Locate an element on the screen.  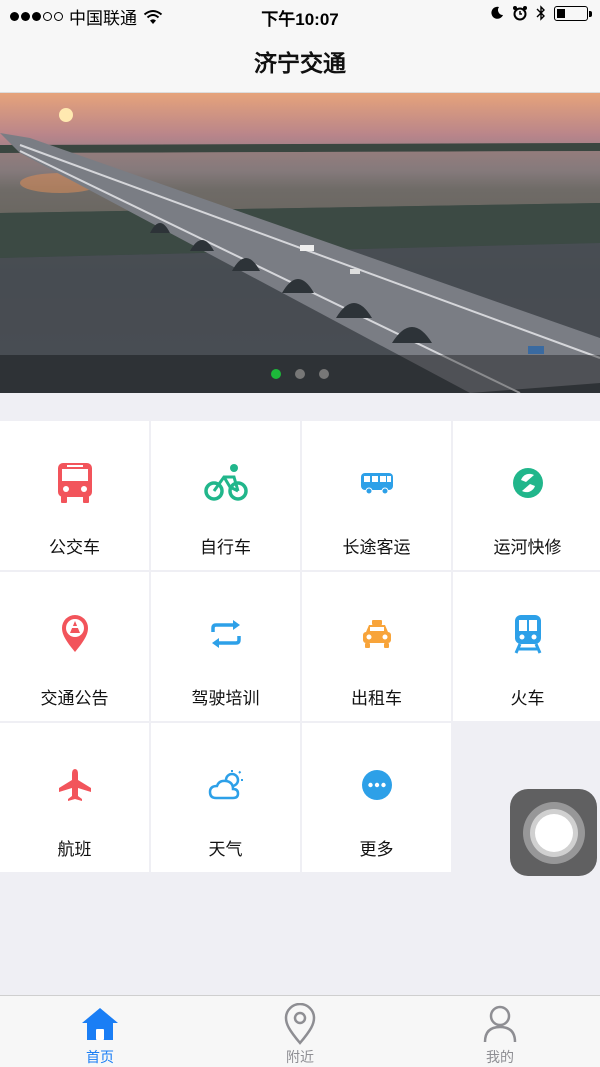
status-right is located at coordinates (541, 13).